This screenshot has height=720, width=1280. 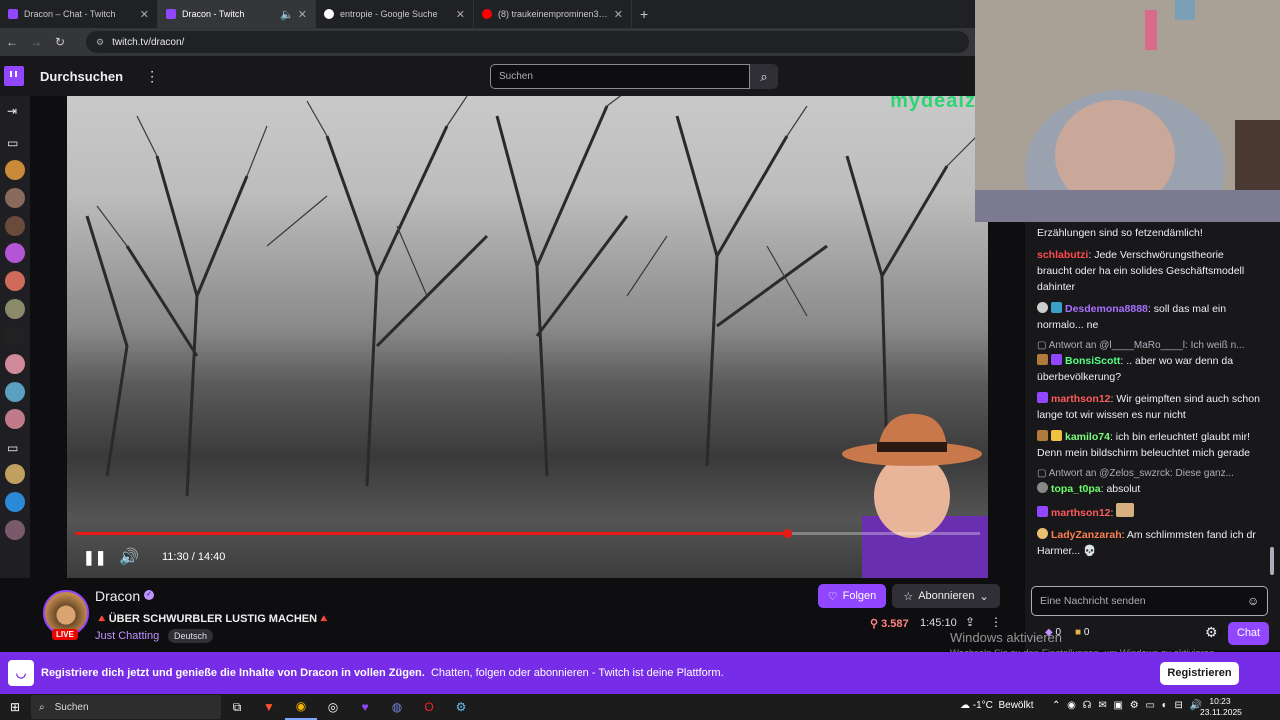 I want to click on opera-icon: O, so click(x=429, y=707).